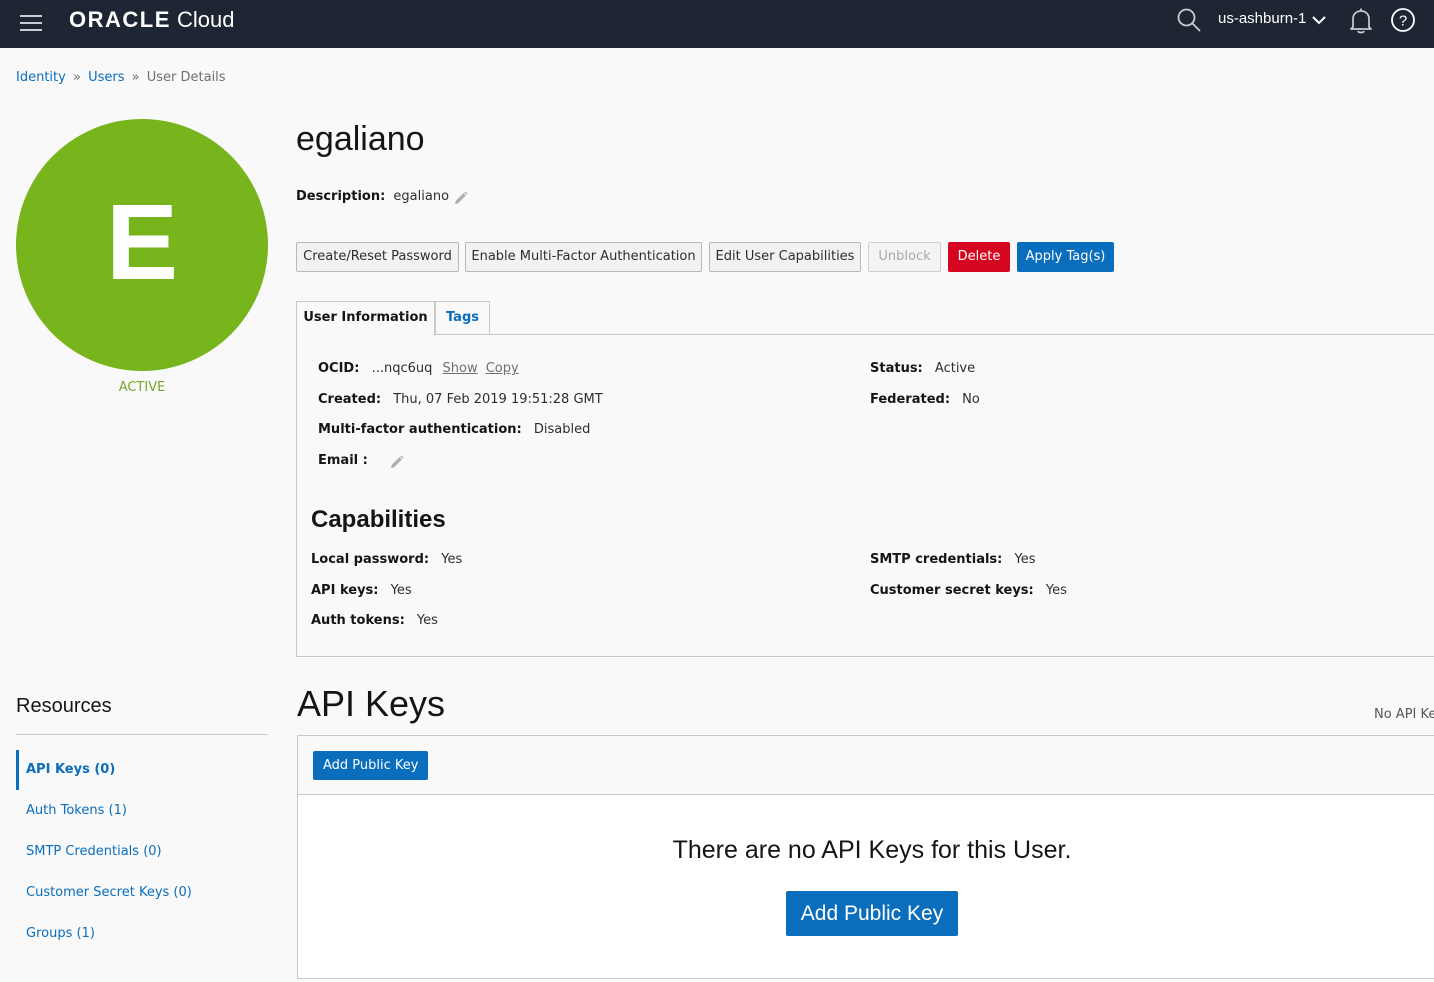 This screenshot has width=1434, height=982. What do you see at coordinates (1319, 20) in the screenshot?
I see `chevron-down-icon` at bounding box center [1319, 20].